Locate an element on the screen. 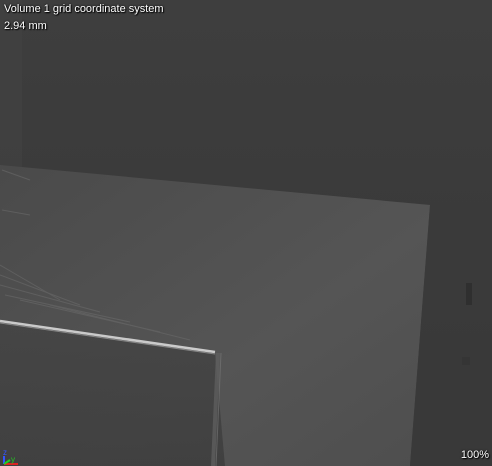 Image resolution: width=492 pixels, height=466 pixels. slice-position-label: 2.94 mm is located at coordinates (25, 26).